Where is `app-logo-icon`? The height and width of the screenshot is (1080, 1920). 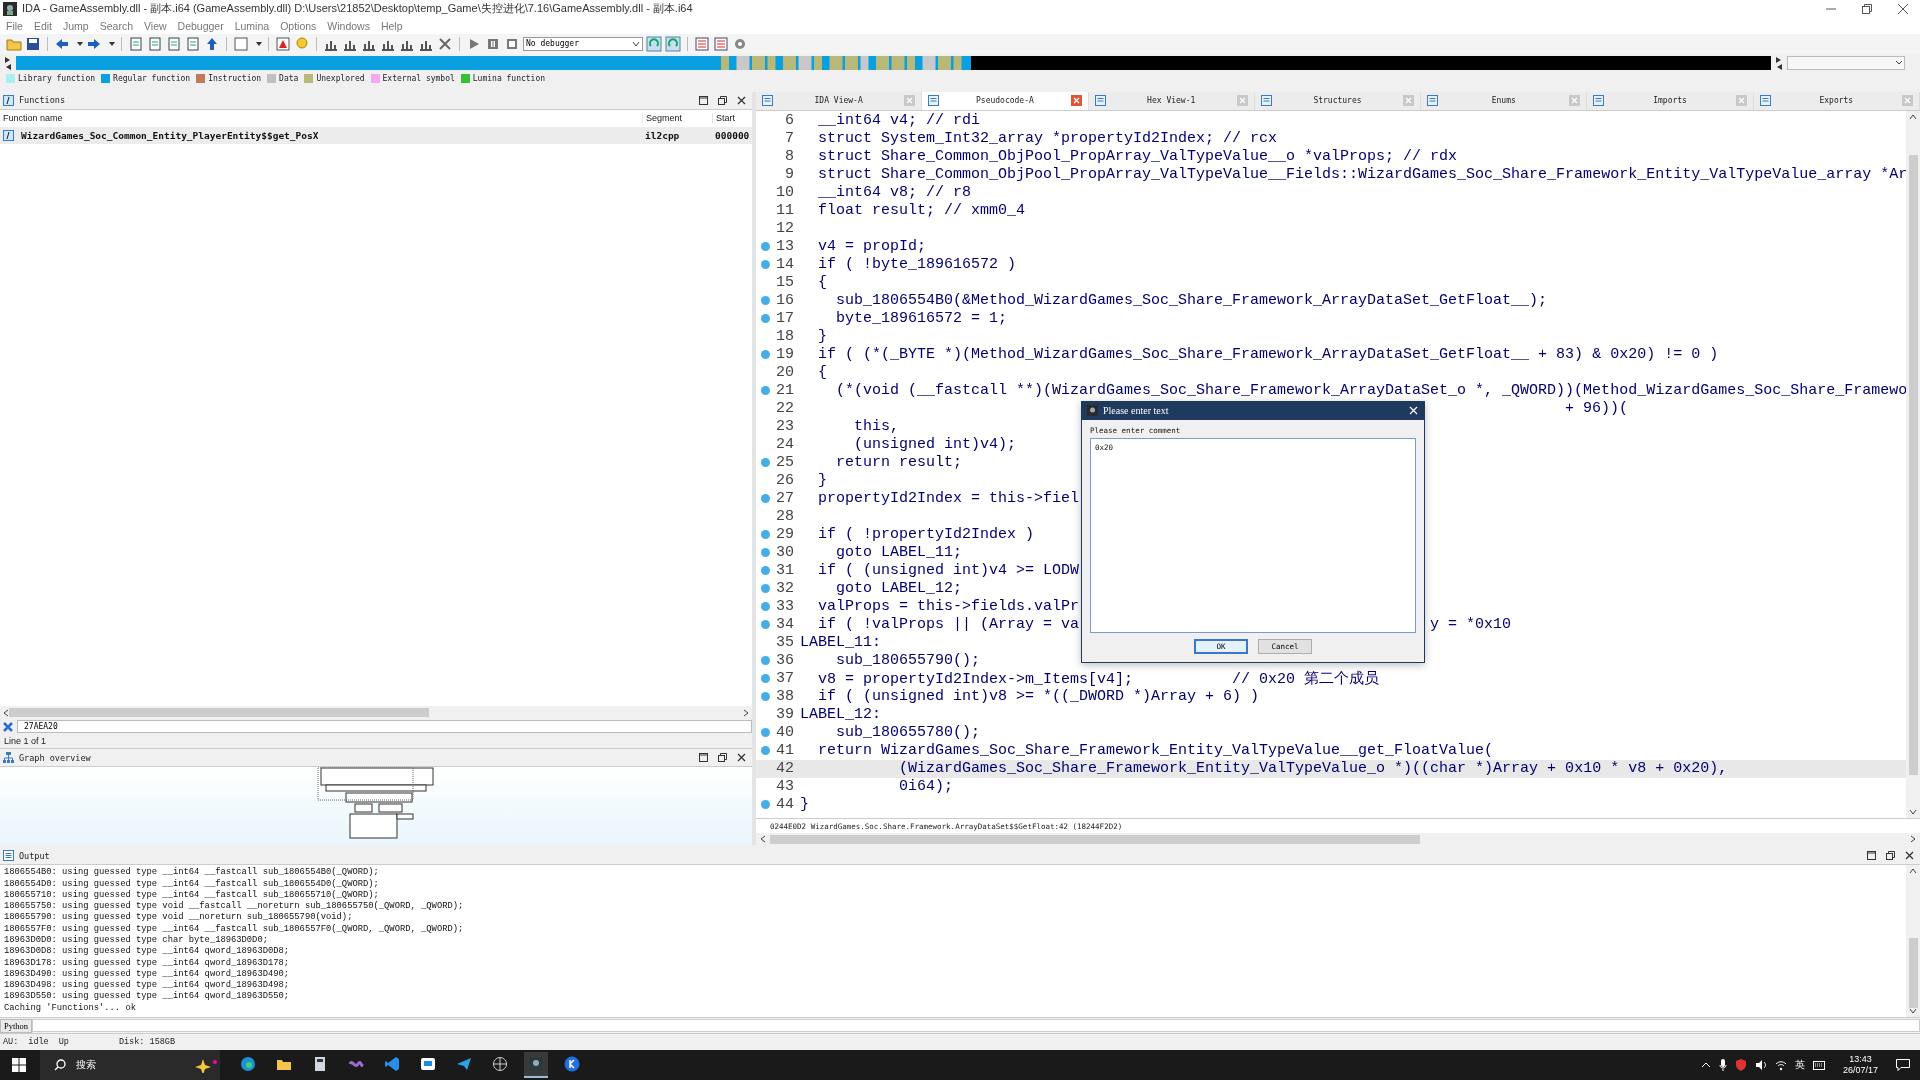 app-logo-icon is located at coordinates (536, 1064).